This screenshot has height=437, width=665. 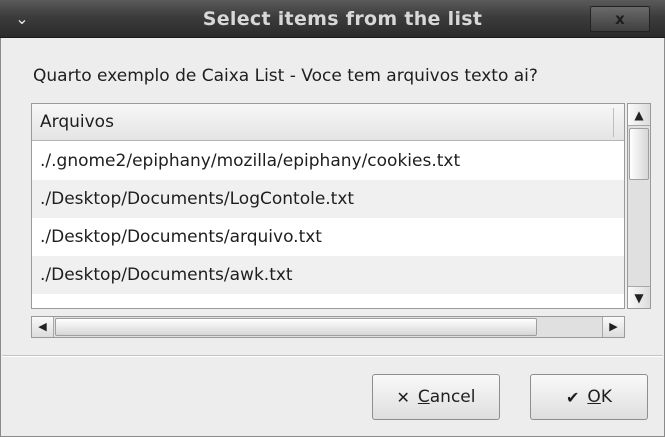 I want to click on scroll-down-arrow-icon: ▼, so click(x=639, y=297).